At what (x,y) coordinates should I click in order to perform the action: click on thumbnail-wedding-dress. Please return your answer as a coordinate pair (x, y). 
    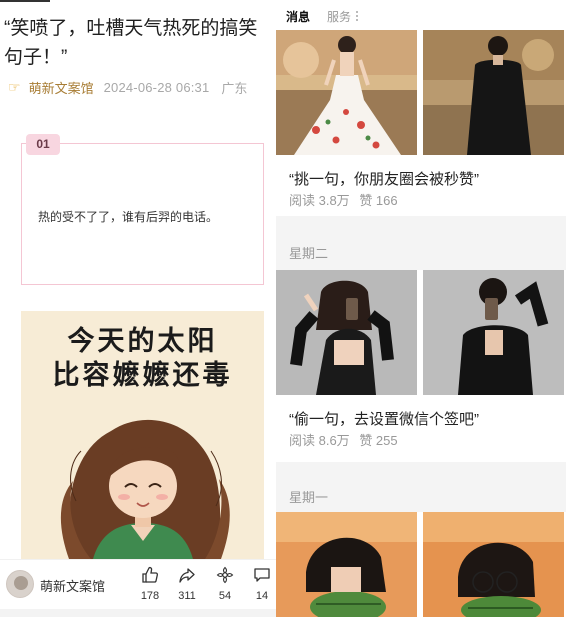
    Looking at the image, I should click on (346, 92).